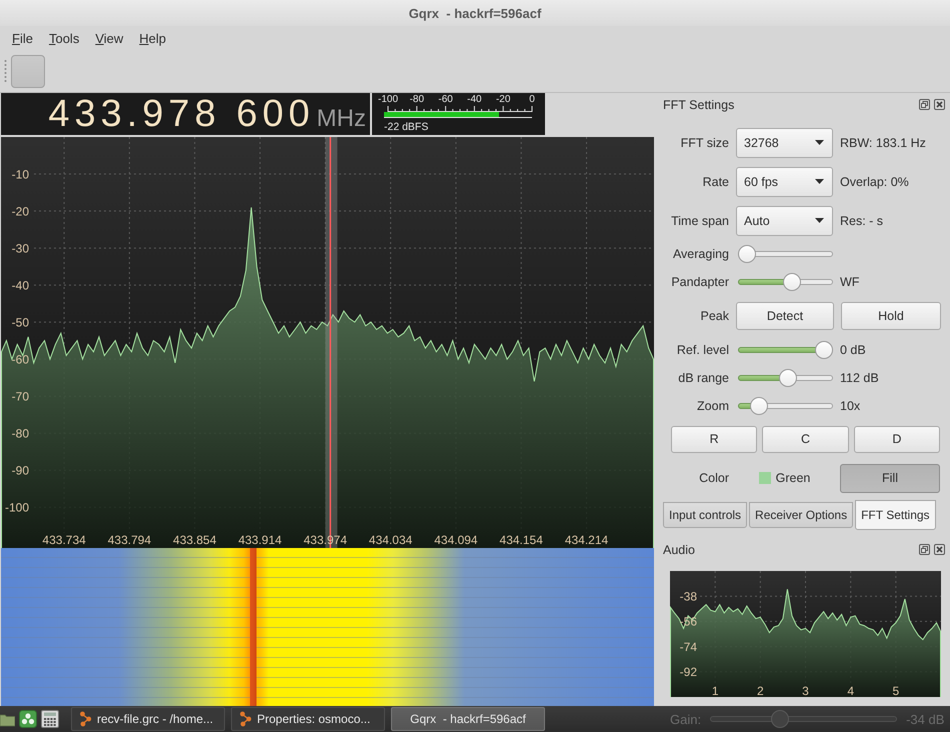  Describe the element at coordinates (688, 647) in the screenshot. I see `y-axis-label: -74` at that location.